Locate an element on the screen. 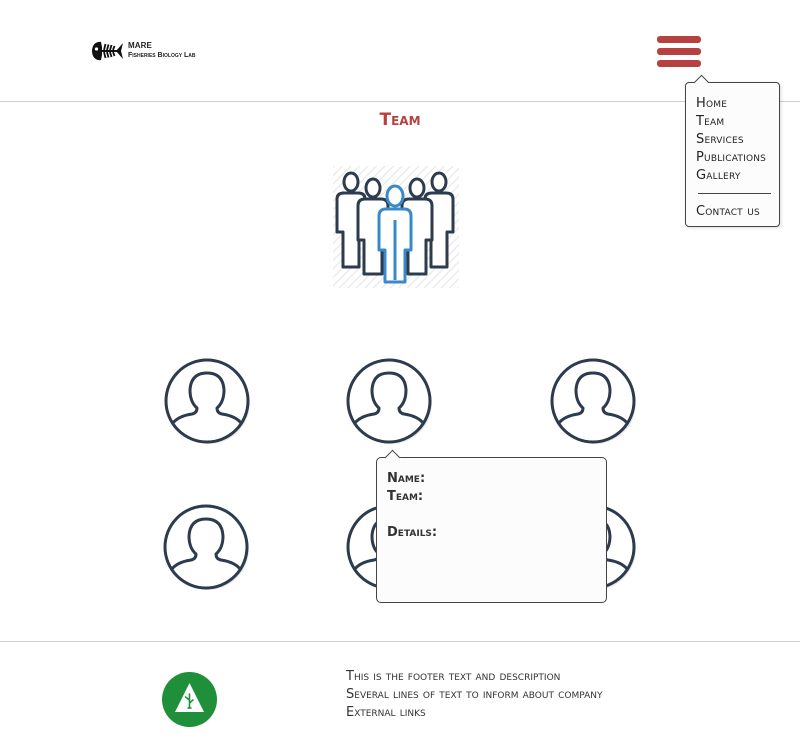 The height and width of the screenshot is (742, 800). footer-description: This is the footer text and description is located at coordinates (453, 676).